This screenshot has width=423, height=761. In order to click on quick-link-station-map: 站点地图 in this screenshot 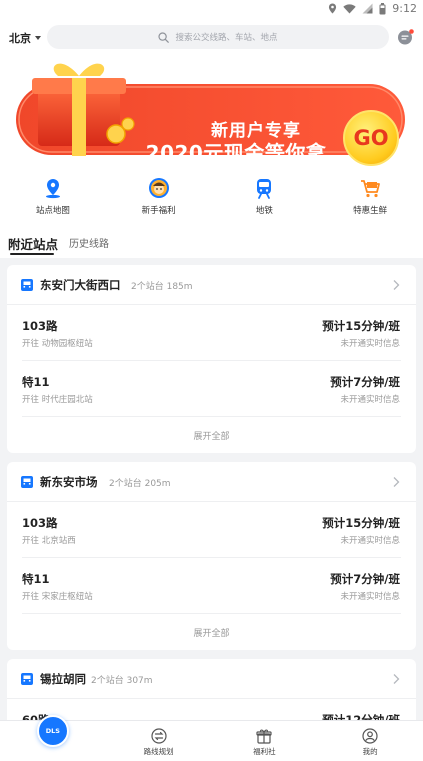, I will do `click(53, 197)`.